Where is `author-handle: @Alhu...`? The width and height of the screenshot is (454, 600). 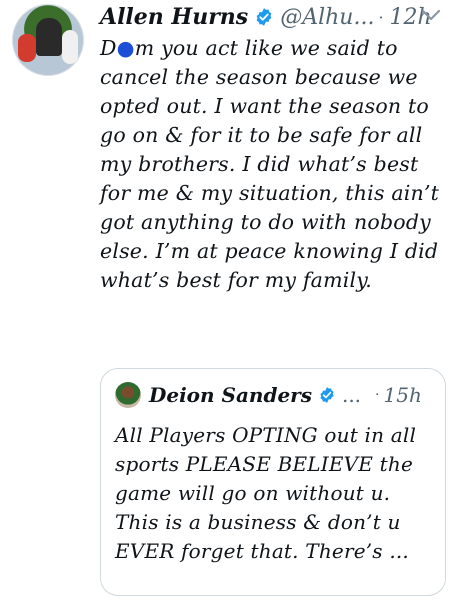 author-handle: @Alhu... is located at coordinates (327, 17).